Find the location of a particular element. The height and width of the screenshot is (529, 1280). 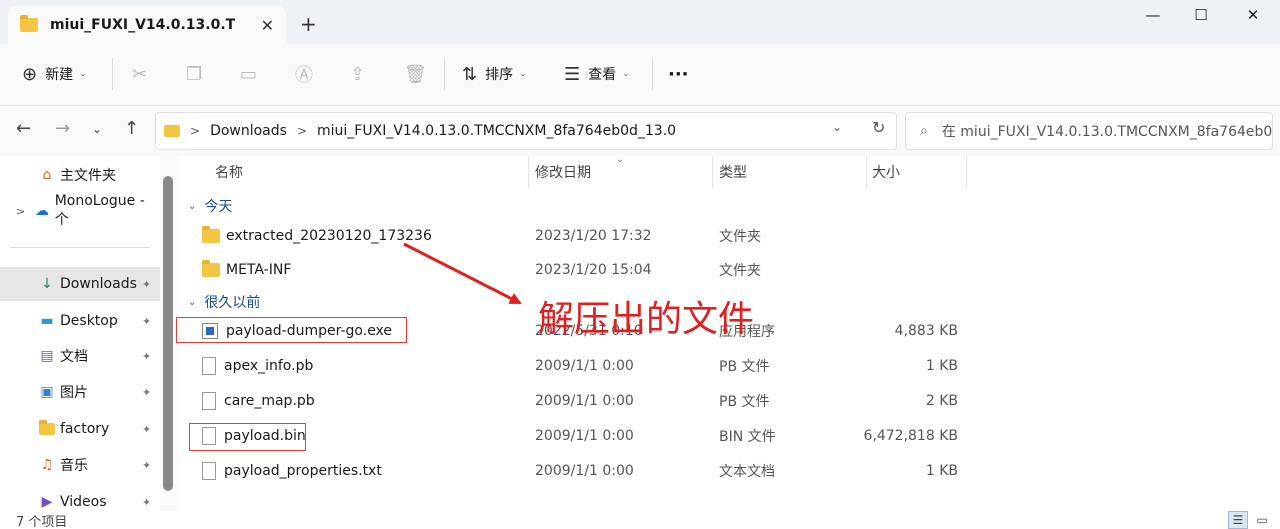

sidebar-item-label: 文档 is located at coordinates (74, 357).